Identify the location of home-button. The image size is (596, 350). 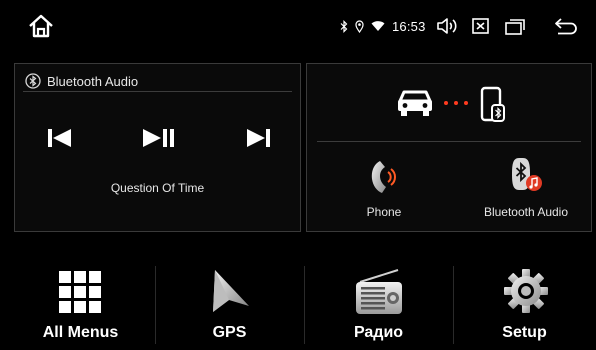
(41, 26).